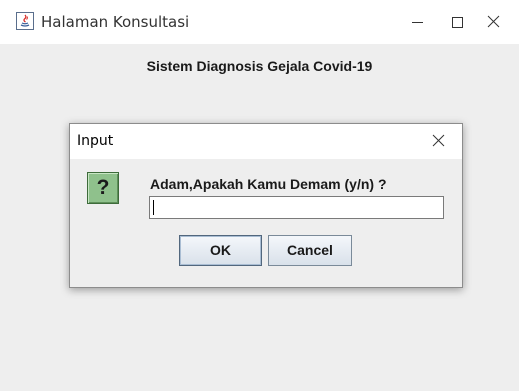 This screenshot has width=519, height=391. What do you see at coordinates (95, 141) in the screenshot?
I see `dialog-title: Input` at bounding box center [95, 141].